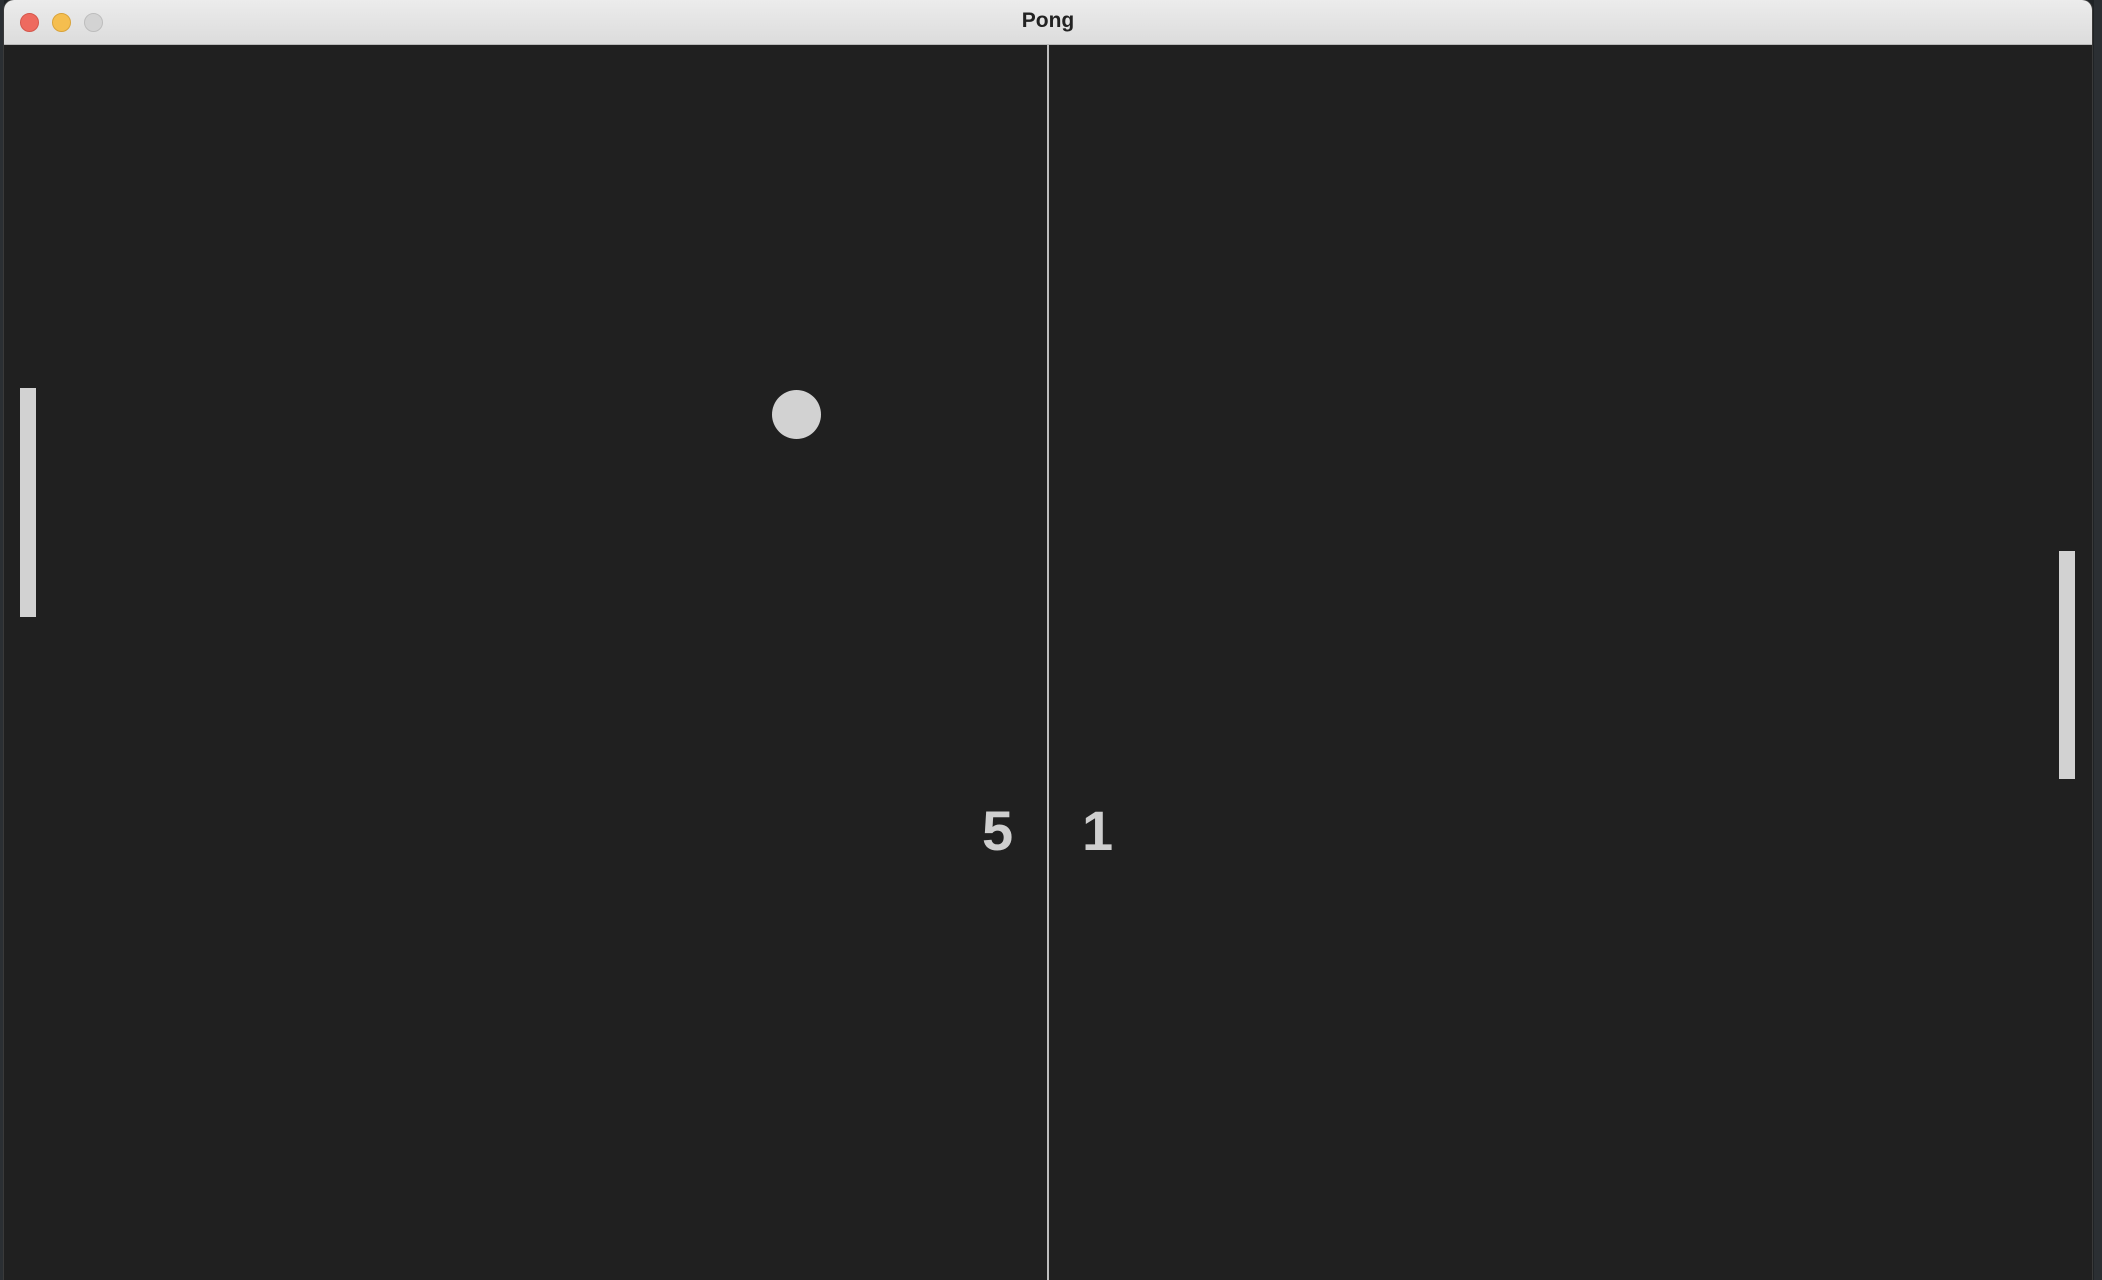 This screenshot has height=1280, width=2102. What do you see at coordinates (2098, 640) in the screenshot?
I see `right-desktop-edge` at bounding box center [2098, 640].